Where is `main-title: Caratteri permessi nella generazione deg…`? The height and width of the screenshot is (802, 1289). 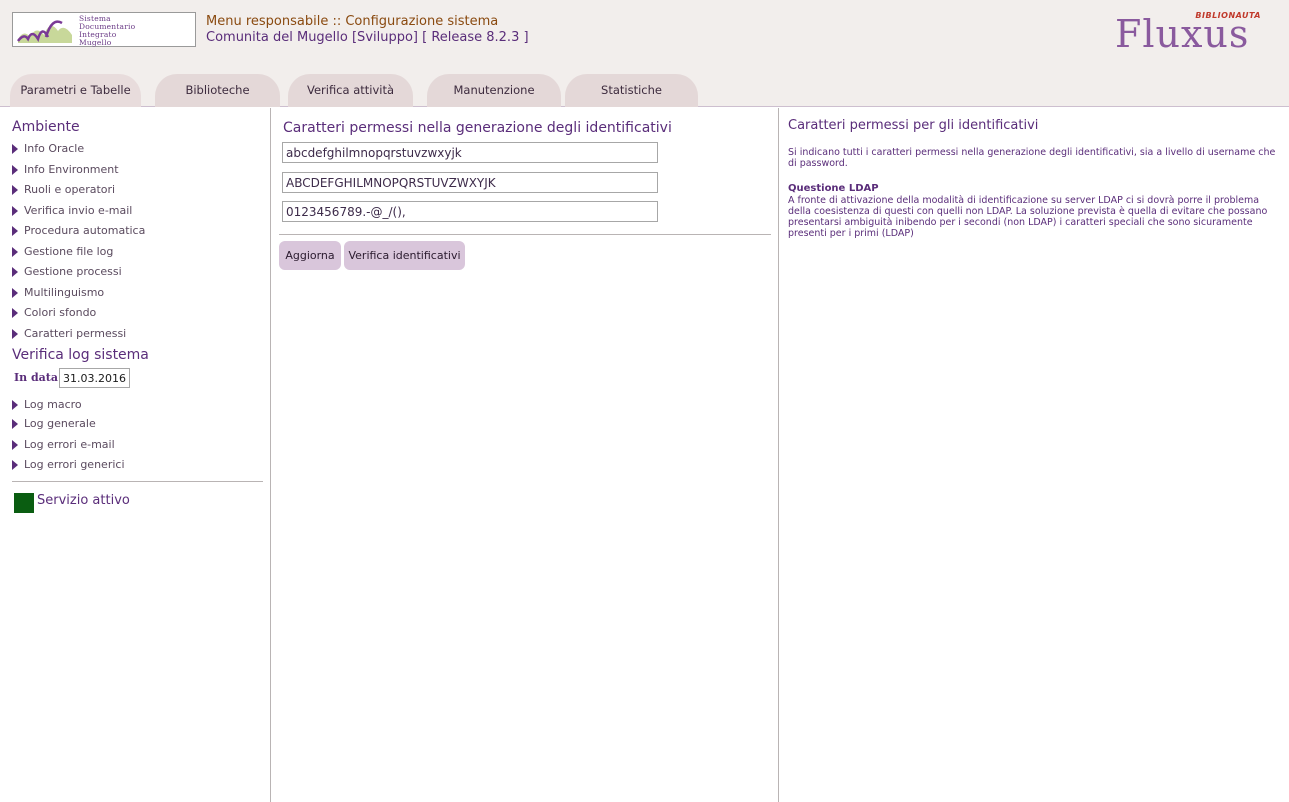 main-title: Caratteri permessi nella generazione deg… is located at coordinates (477, 128).